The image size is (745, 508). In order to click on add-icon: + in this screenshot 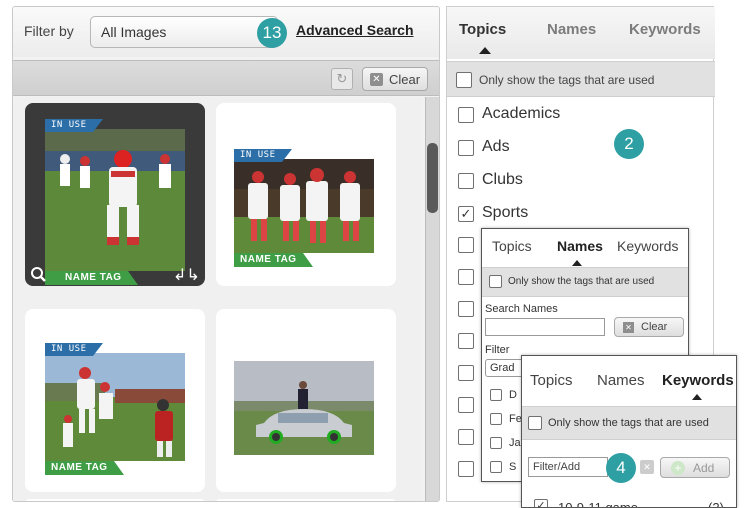, I will do `click(678, 468)`.